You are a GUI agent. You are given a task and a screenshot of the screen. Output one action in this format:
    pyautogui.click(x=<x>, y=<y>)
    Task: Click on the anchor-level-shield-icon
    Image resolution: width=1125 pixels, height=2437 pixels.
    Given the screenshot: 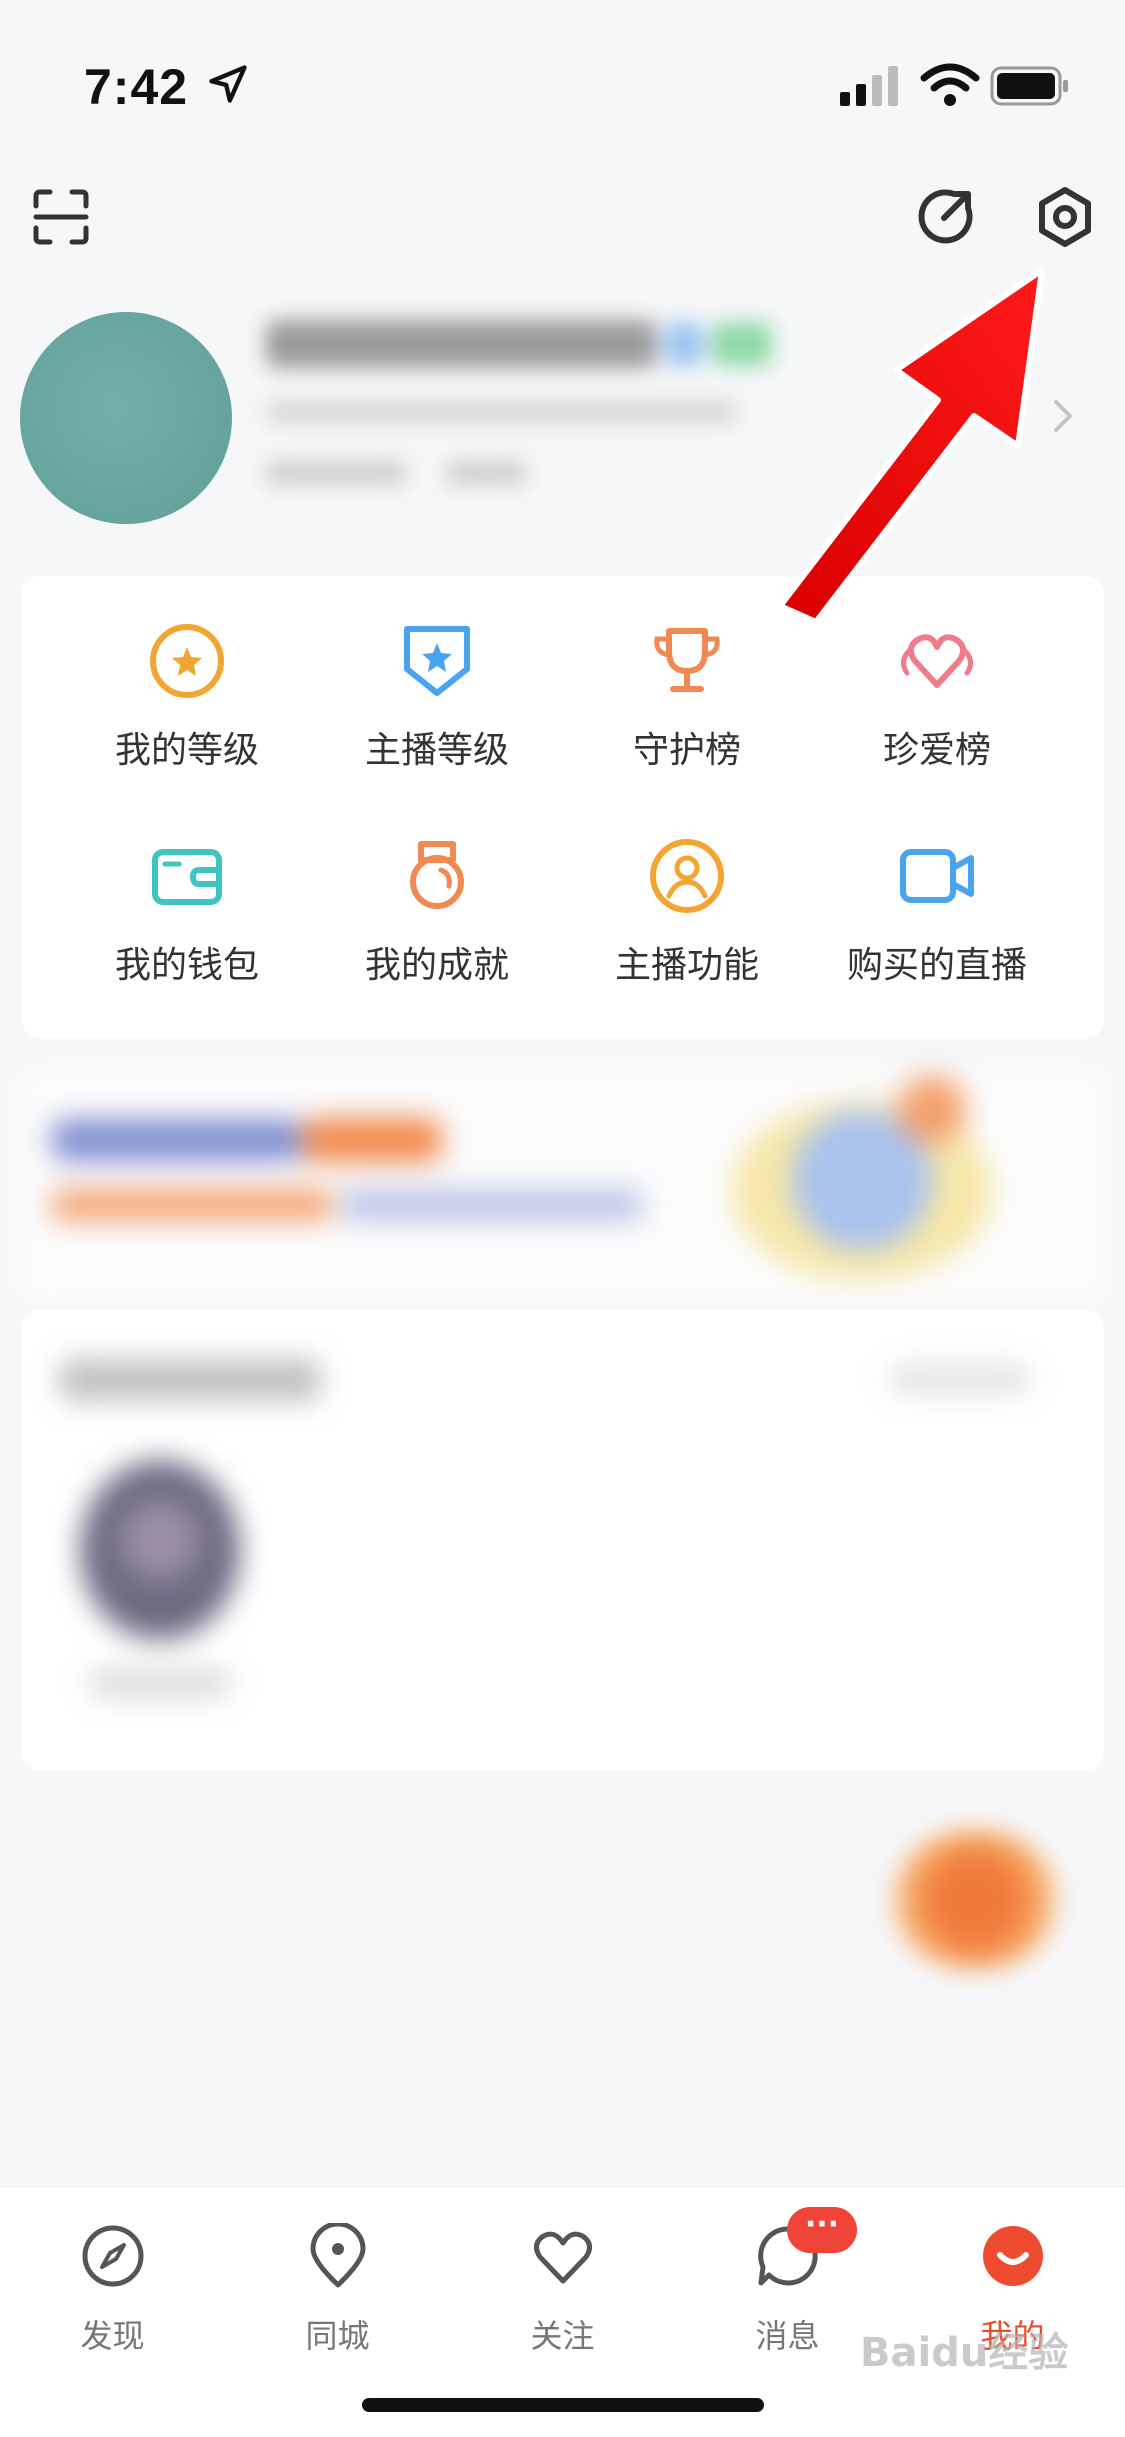 What is the action you would take?
    pyautogui.click(x=437, y=661)
    